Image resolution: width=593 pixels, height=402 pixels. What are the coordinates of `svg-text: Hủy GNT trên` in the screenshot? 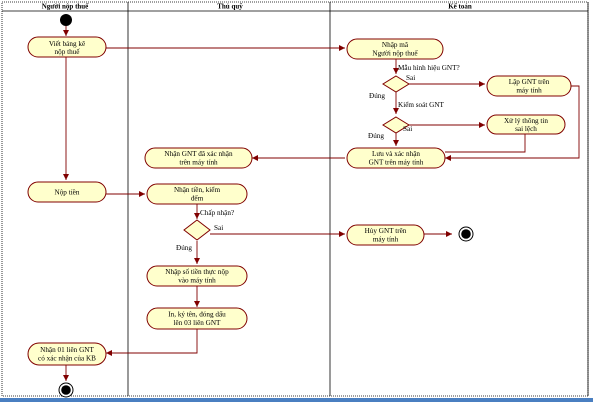 It's located at (386, 231).